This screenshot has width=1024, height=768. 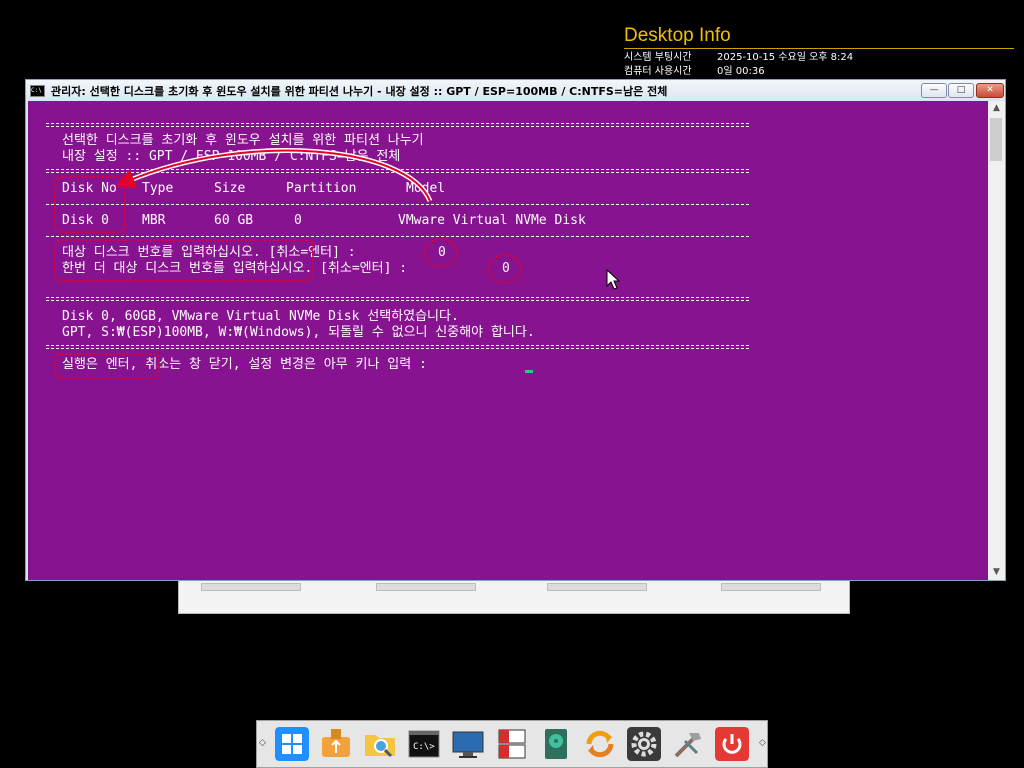 What do you see at coordinates (154, 220) in the screenshot?
I see `cell-type: MBR` at bounding box center [154, 220].